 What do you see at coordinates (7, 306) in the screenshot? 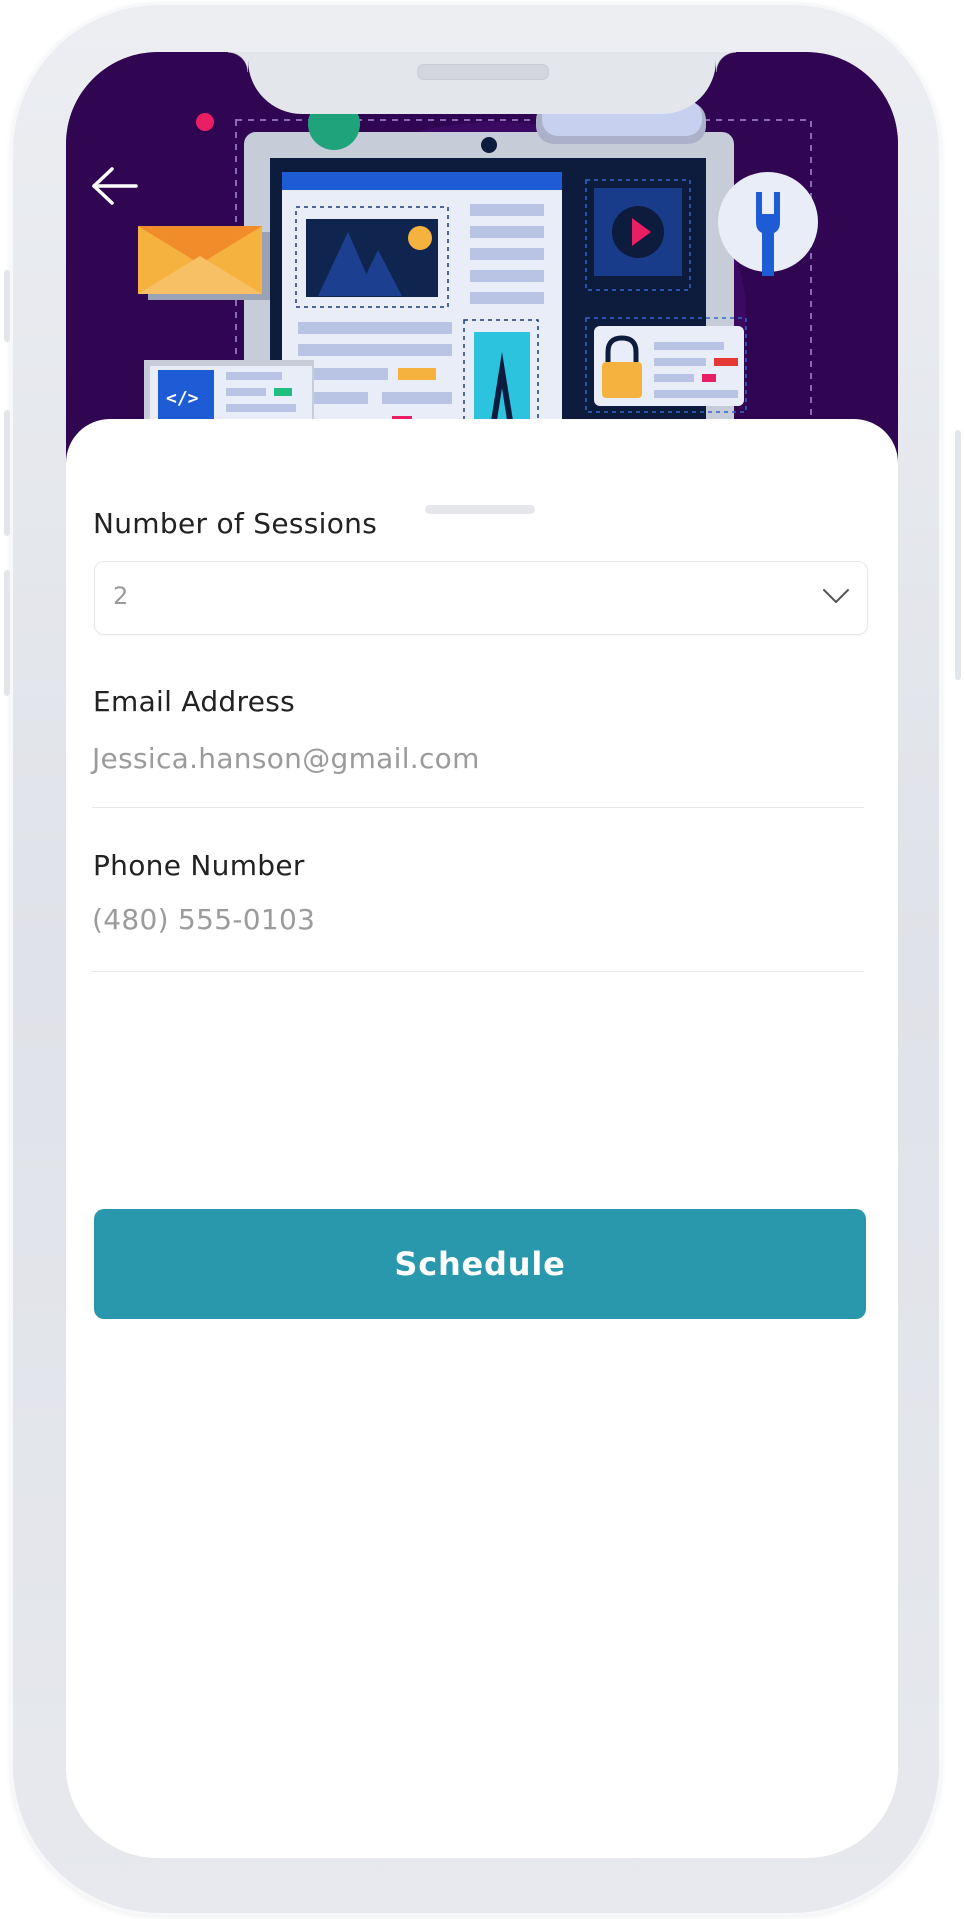
I see `phone-side-button` at bounding box center [7, 306].